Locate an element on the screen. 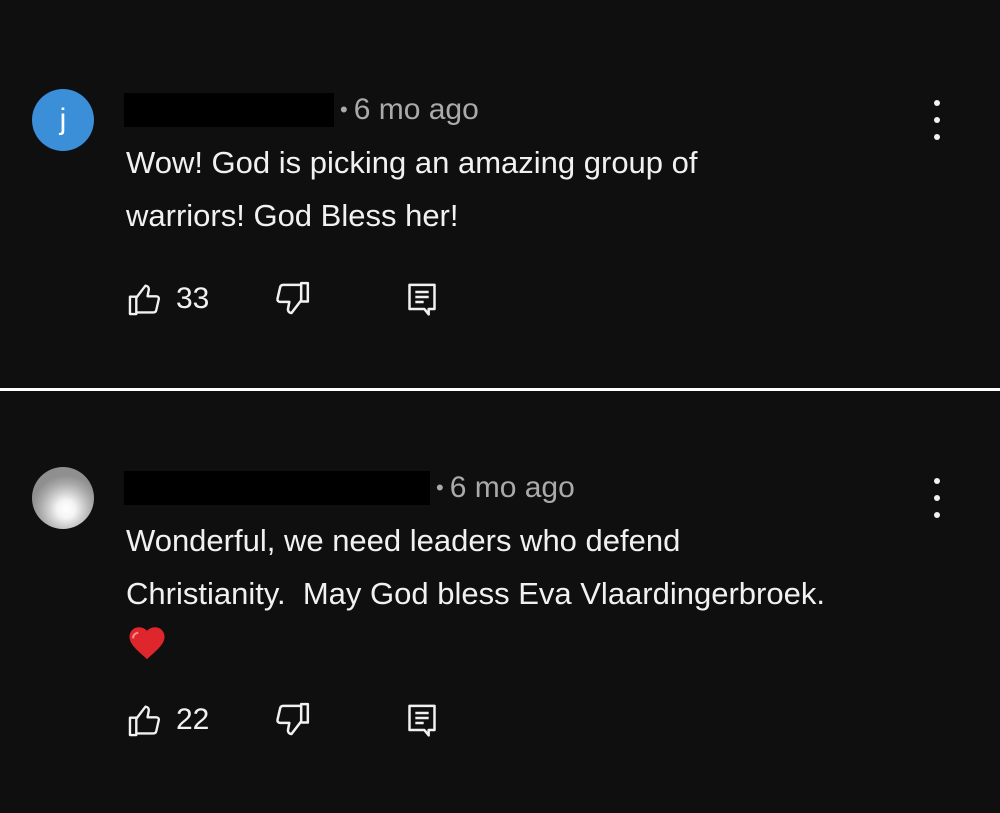  like-button: 22 is located at coordinates (167, 720).